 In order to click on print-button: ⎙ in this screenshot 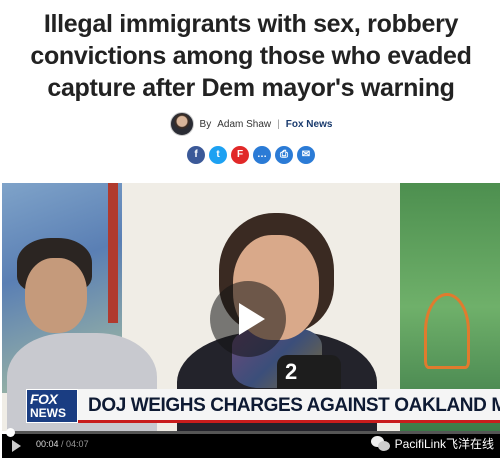, I will do `click(284, 155)`.